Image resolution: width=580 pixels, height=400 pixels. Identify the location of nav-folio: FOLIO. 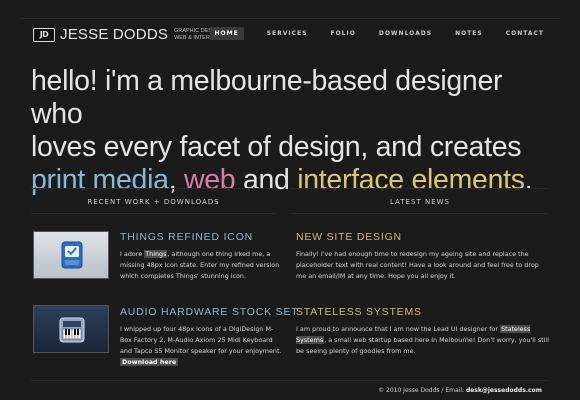
(342, 33).